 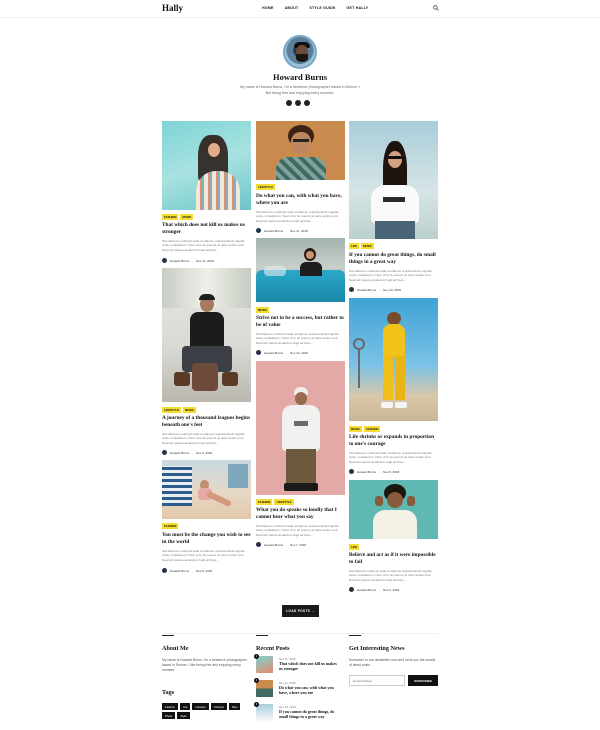 What do you see at coordinates (183, 715) in the screenshot?
I see `tag-link: Style` at bounding box center [183, 715].